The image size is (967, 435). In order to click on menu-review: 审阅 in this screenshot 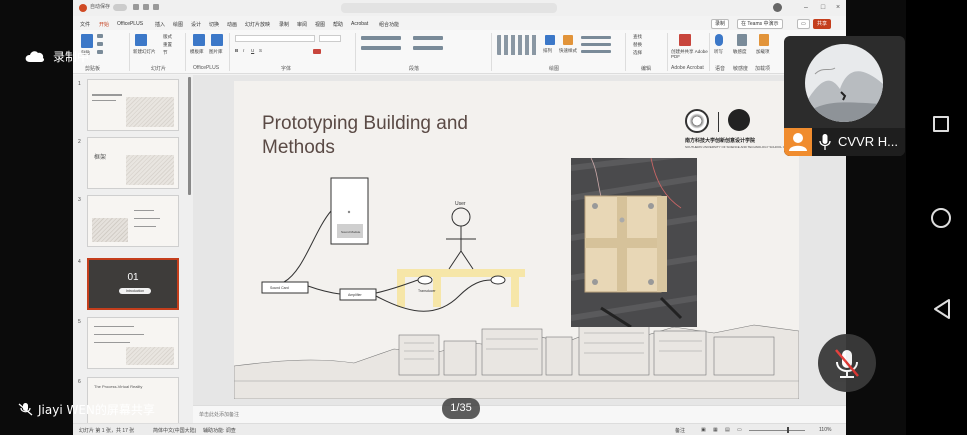, I will do `click(302, 24)`.